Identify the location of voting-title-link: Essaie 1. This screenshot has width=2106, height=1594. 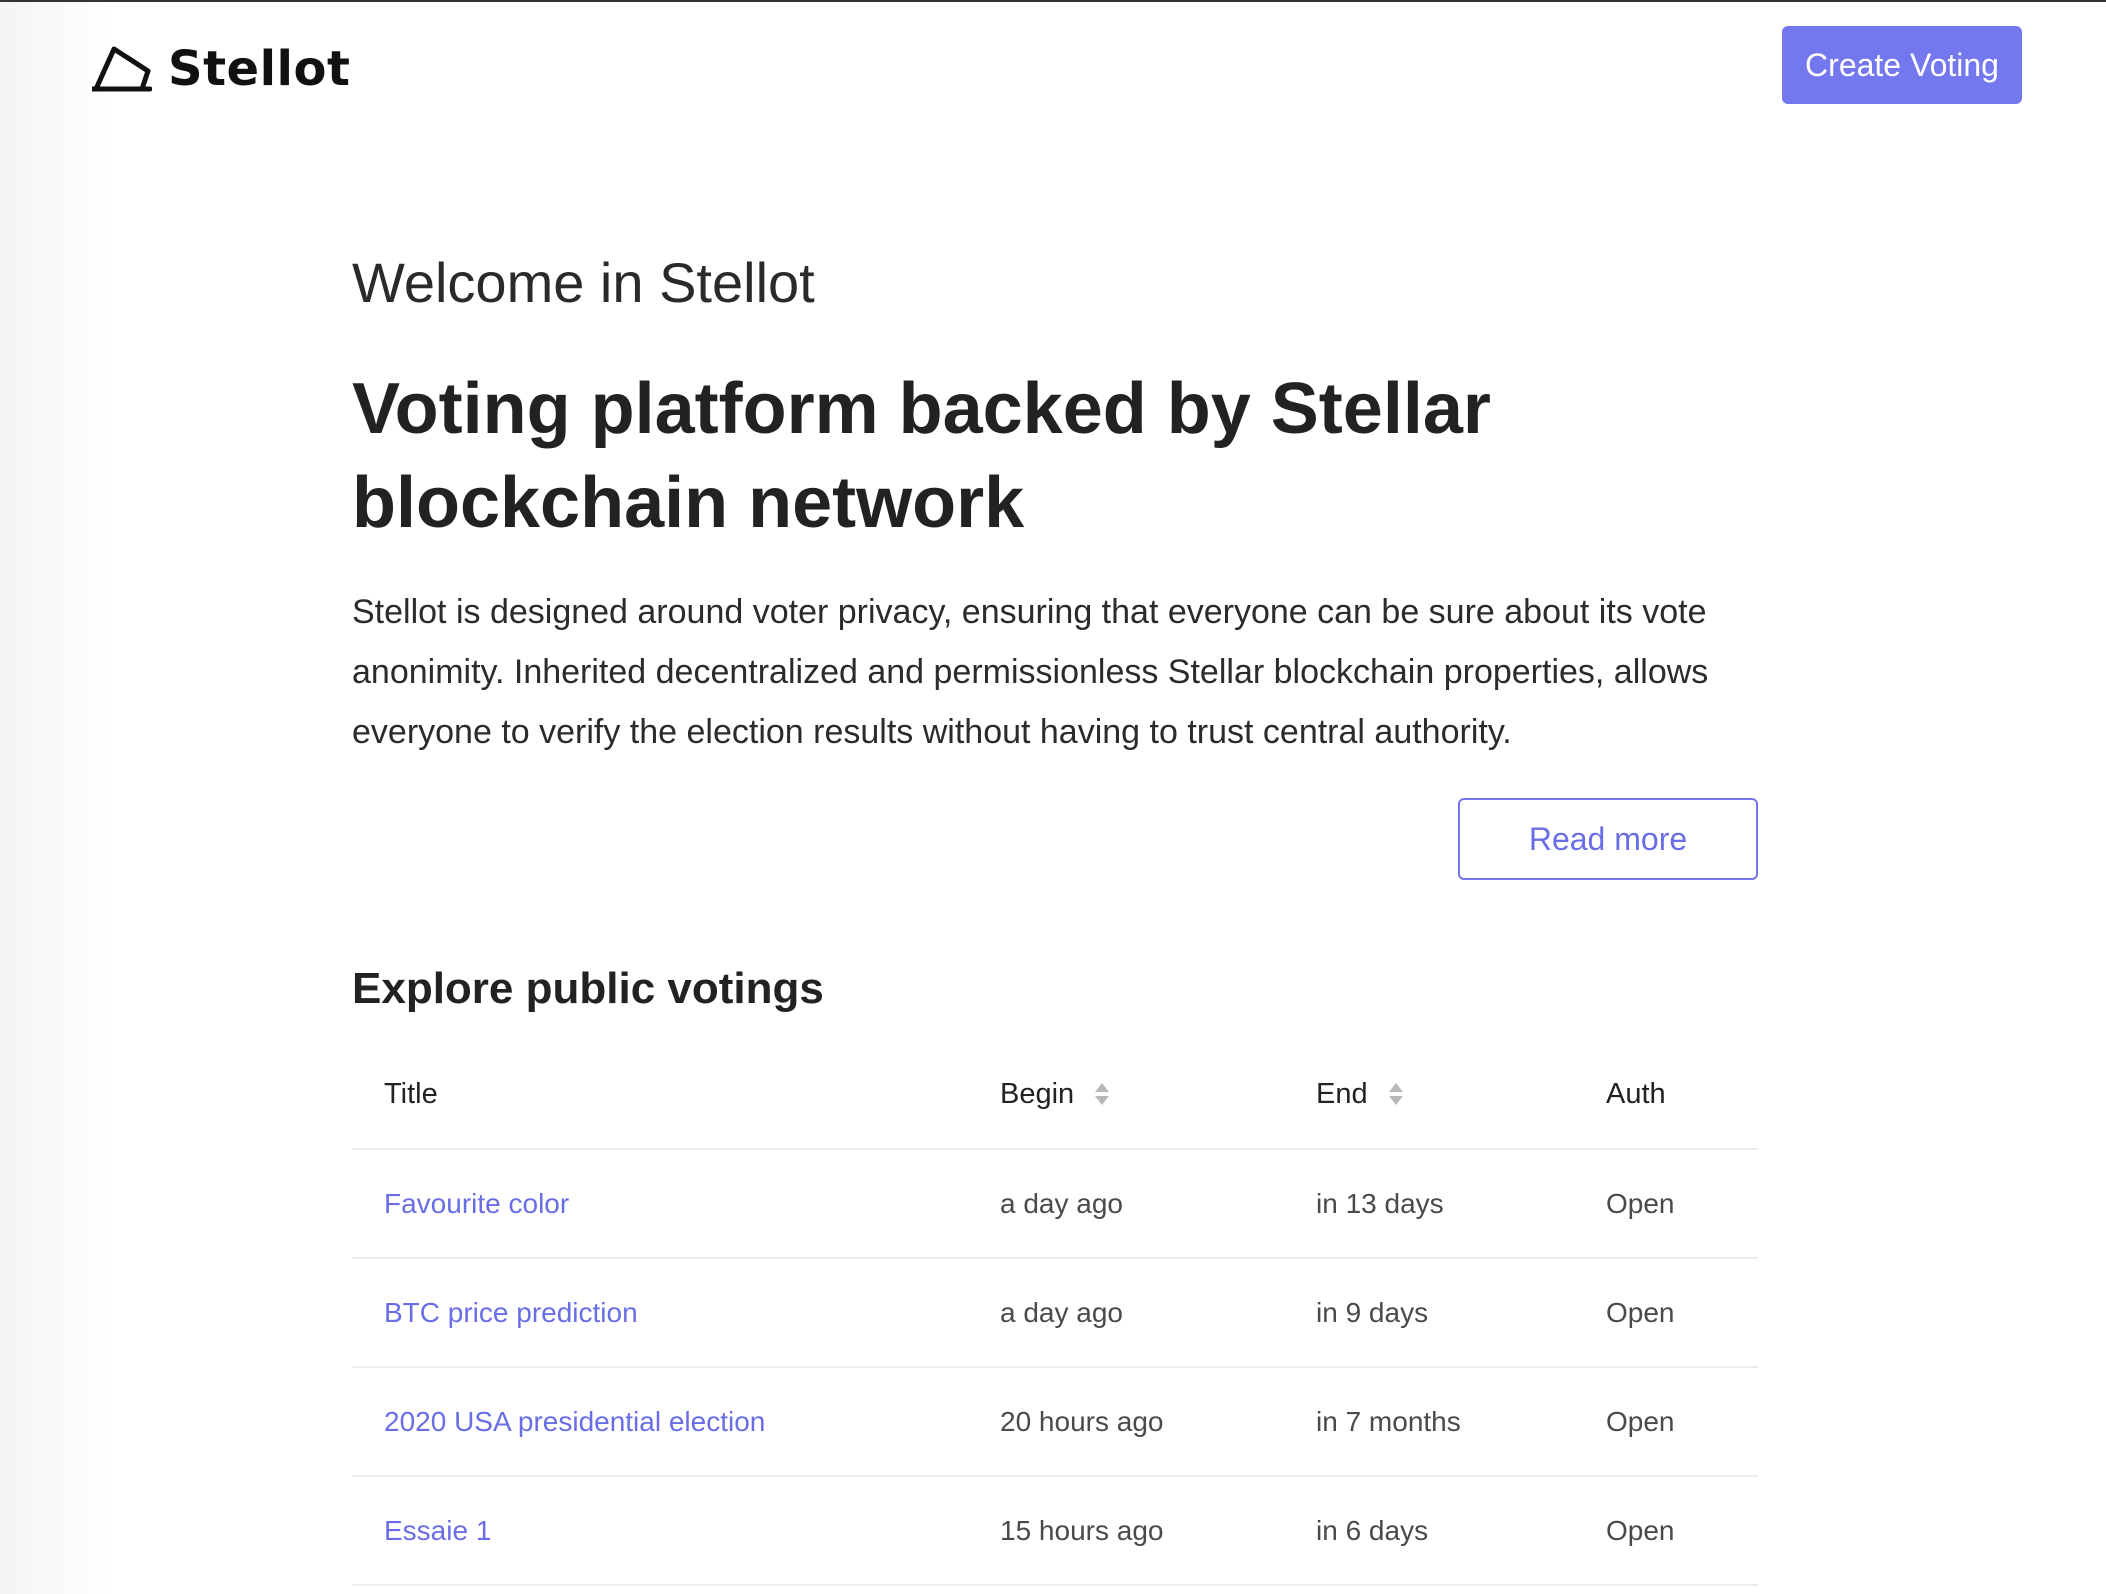
(437, 1530).